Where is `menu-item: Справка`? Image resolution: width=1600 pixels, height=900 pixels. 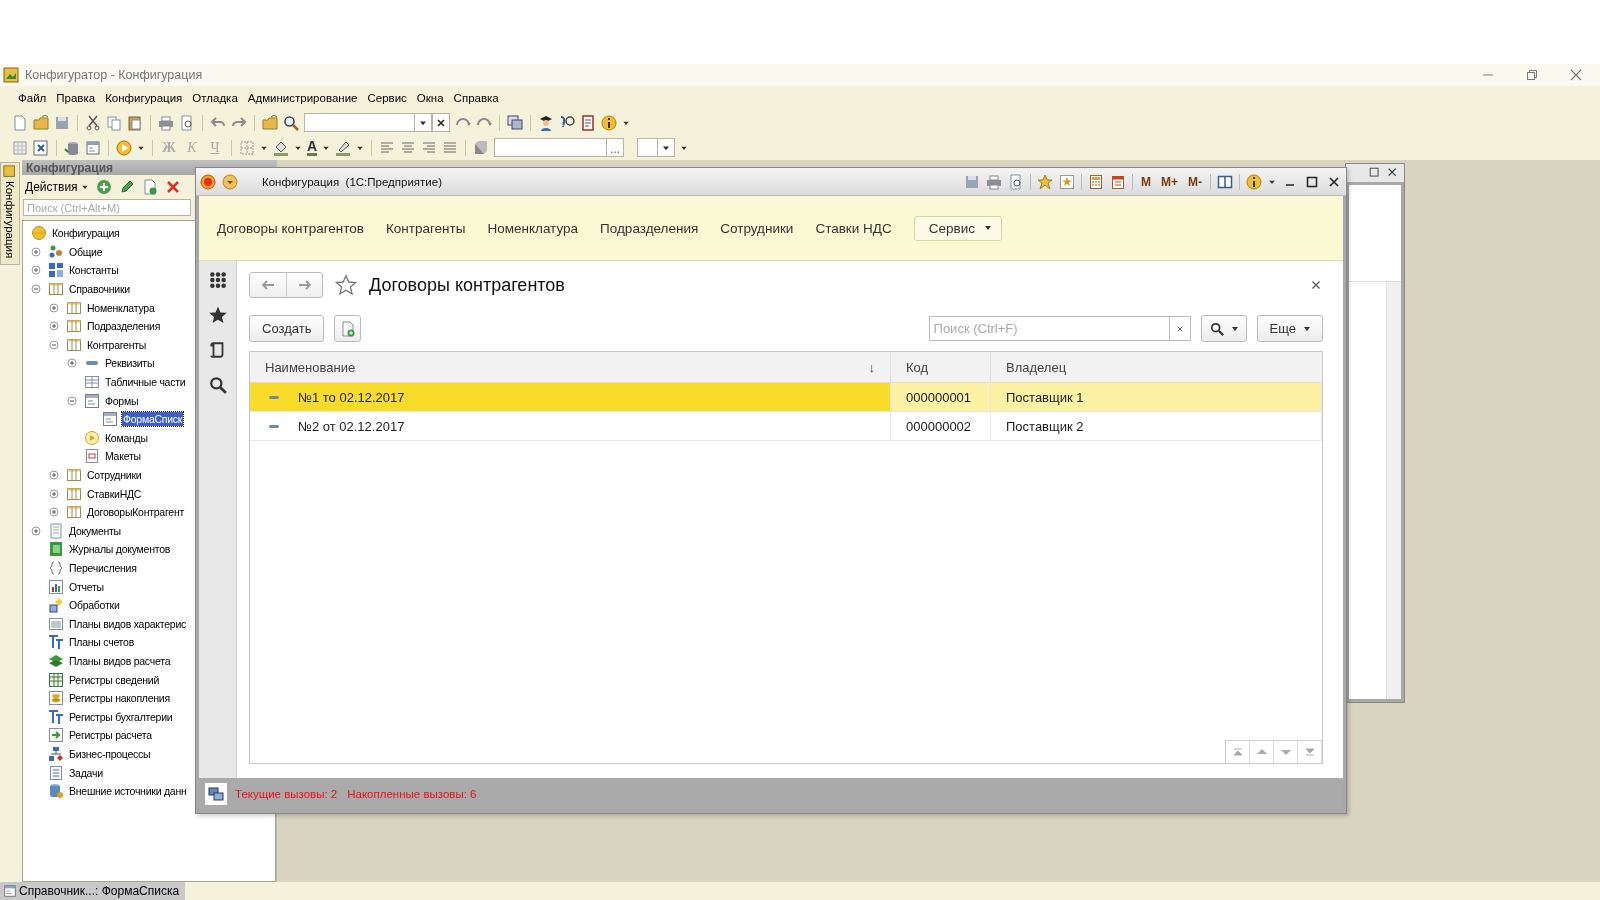
menu-item: Справка is located at coordinates (476, 98).